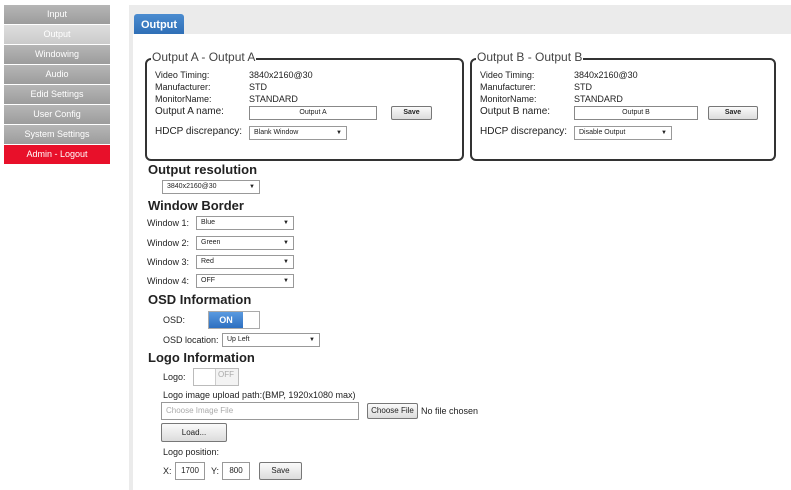 Image resolution: width=791 pixels, height=490 pixels. I want to click on logo-file-path-input: Choose Image File, so click(260, 411).